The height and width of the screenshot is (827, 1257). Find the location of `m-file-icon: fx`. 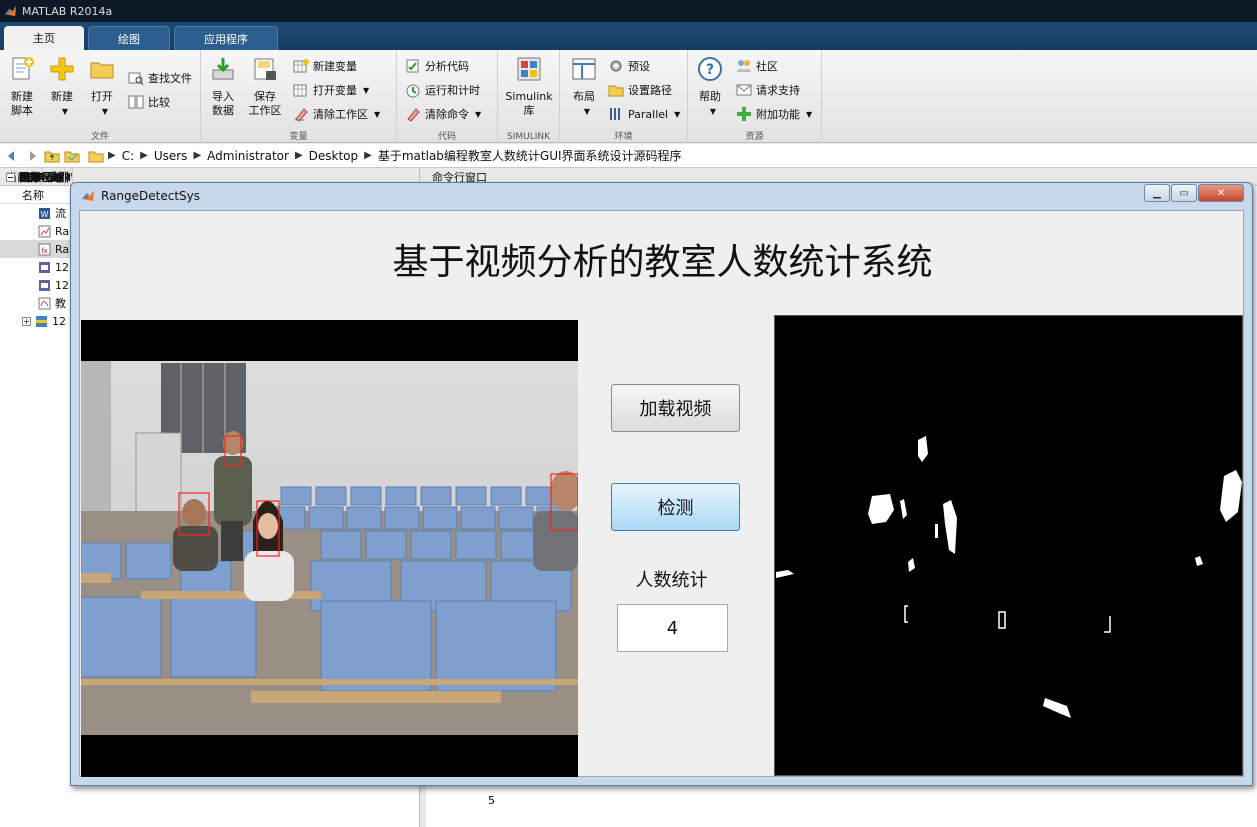

m-file-icon: fx is located at coordinates (44, 249).